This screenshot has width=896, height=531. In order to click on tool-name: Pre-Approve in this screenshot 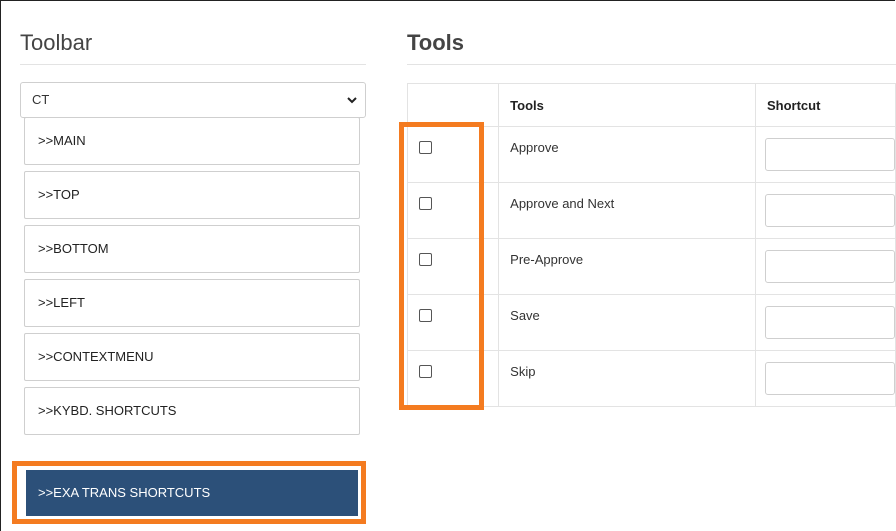, I will do `click(547, 259)`.